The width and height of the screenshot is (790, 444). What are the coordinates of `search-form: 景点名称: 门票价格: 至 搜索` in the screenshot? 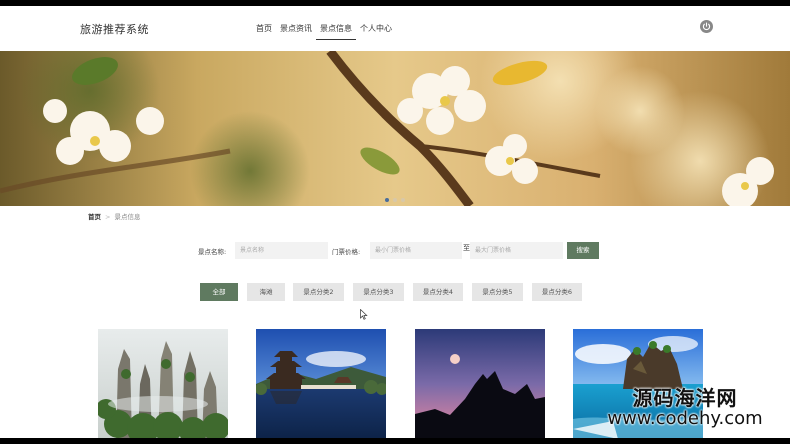 It's located at (395, 250).